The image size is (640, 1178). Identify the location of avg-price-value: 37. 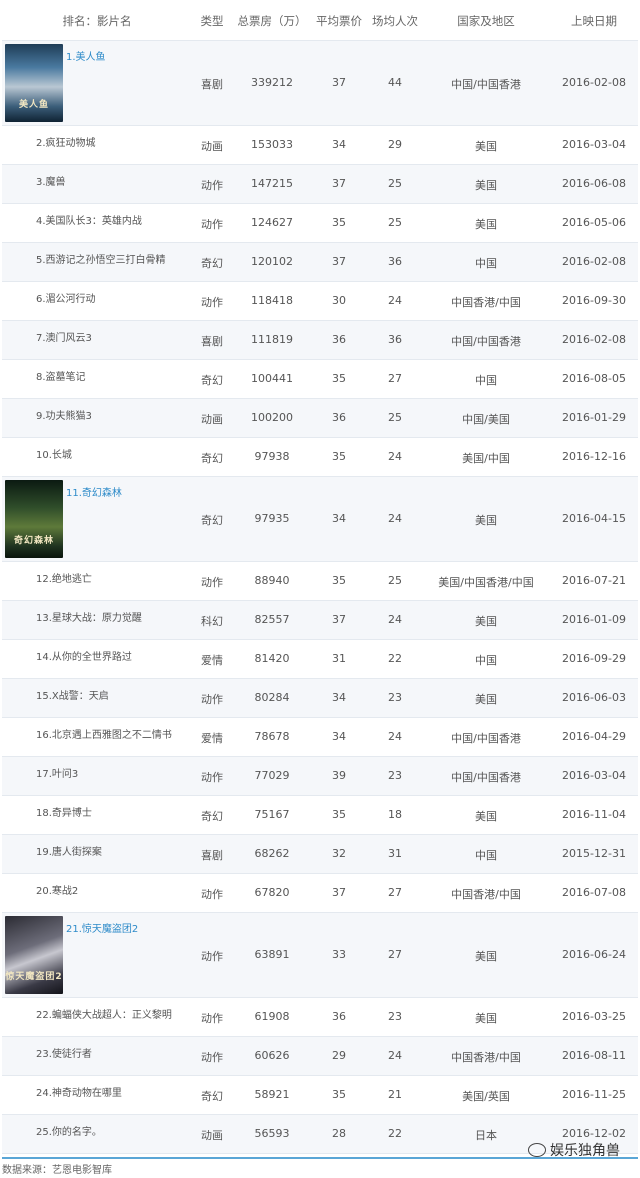
(339, 892).